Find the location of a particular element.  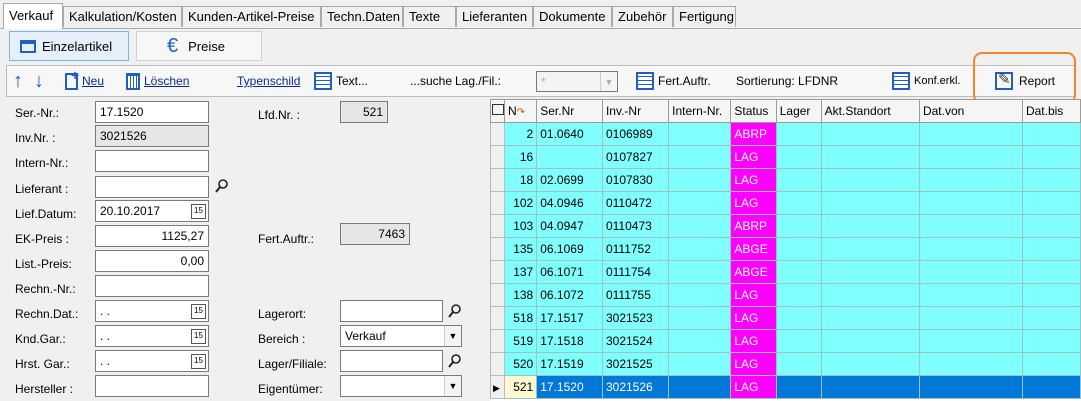

cell-inv-nr: 0107827 is located at coordinates (635, 157).